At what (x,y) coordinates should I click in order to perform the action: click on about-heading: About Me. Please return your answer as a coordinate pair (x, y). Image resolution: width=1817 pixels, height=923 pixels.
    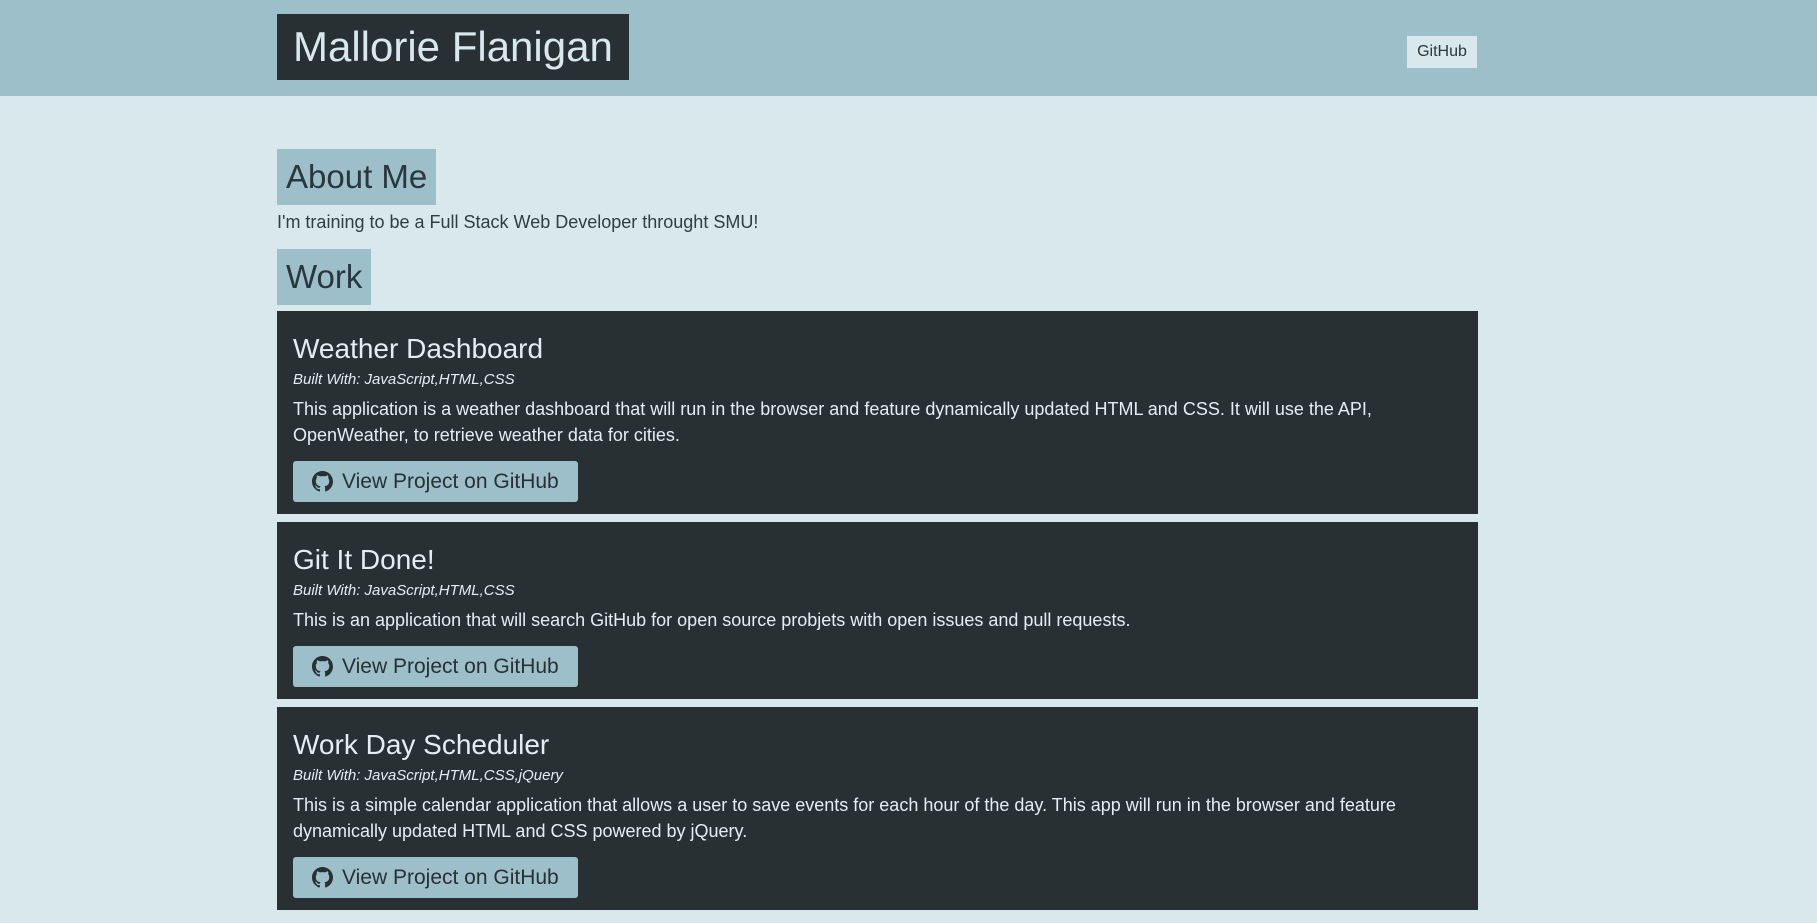
    Looking at the image, I should click on (357, 177).